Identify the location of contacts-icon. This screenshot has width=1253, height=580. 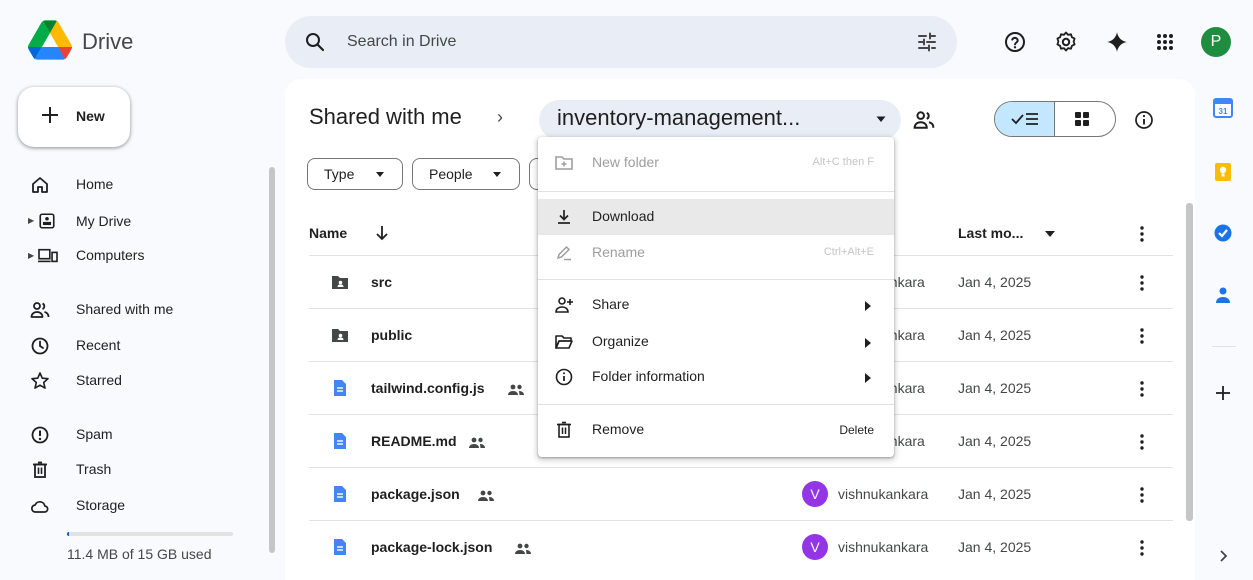
(1223, 295).